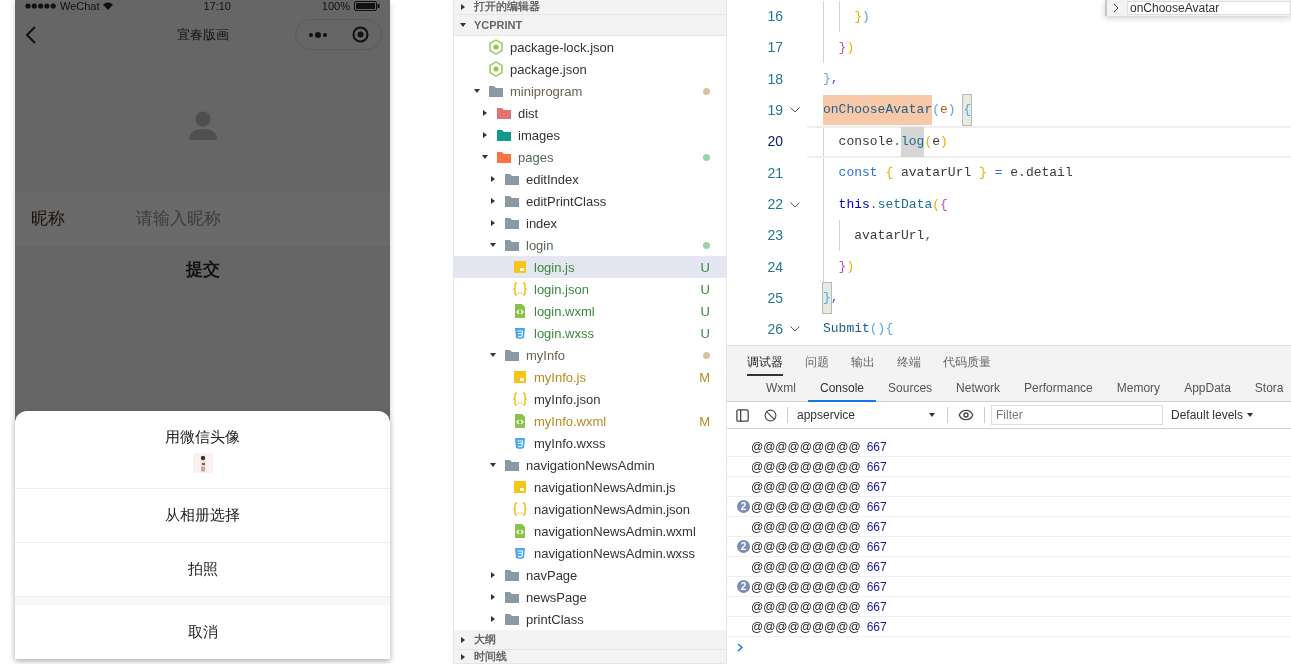 The height and width of the screenshot is (664, 1291). Describe the element at coordinates (1077, 415) in the screenshot. I see `filter-field: Filter` at that location.